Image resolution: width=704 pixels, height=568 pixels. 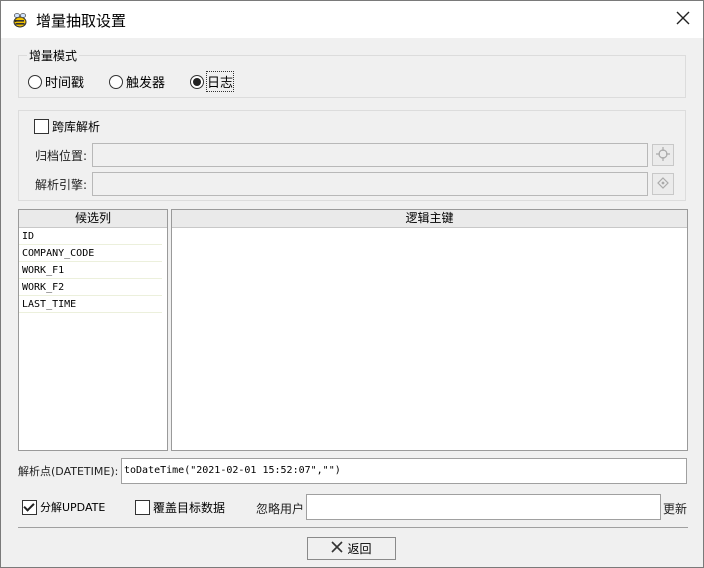 I want to click on close-icon, so click(x=683, y=19).